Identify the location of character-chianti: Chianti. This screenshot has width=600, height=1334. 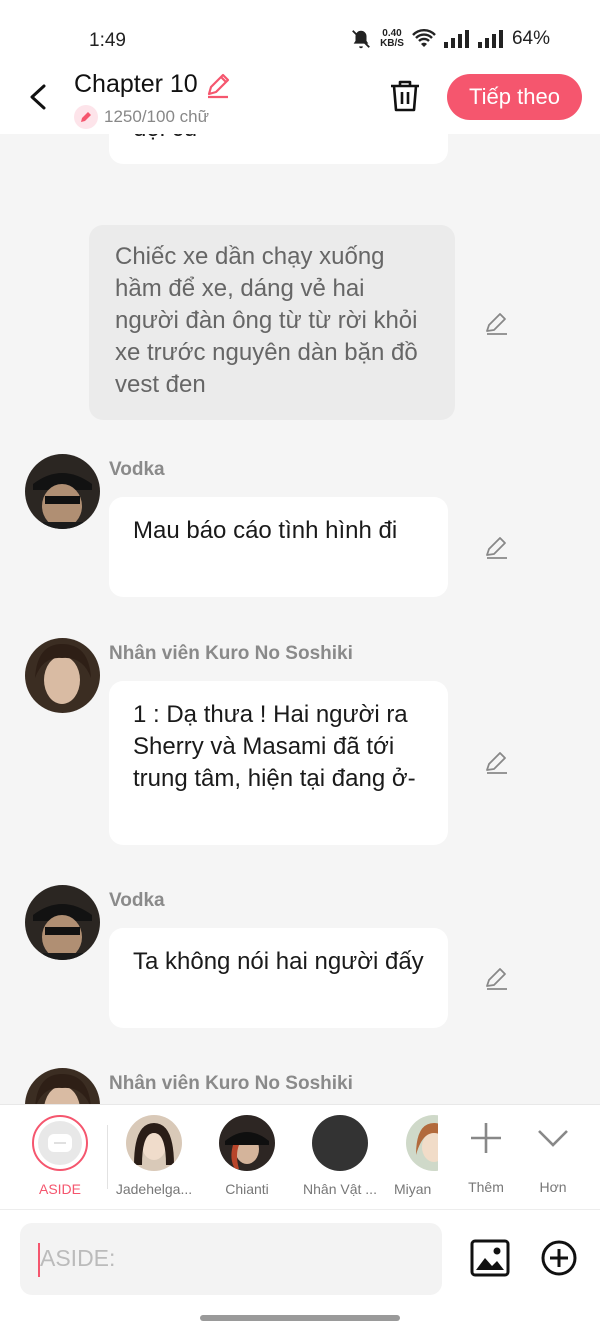
(247, 1156).